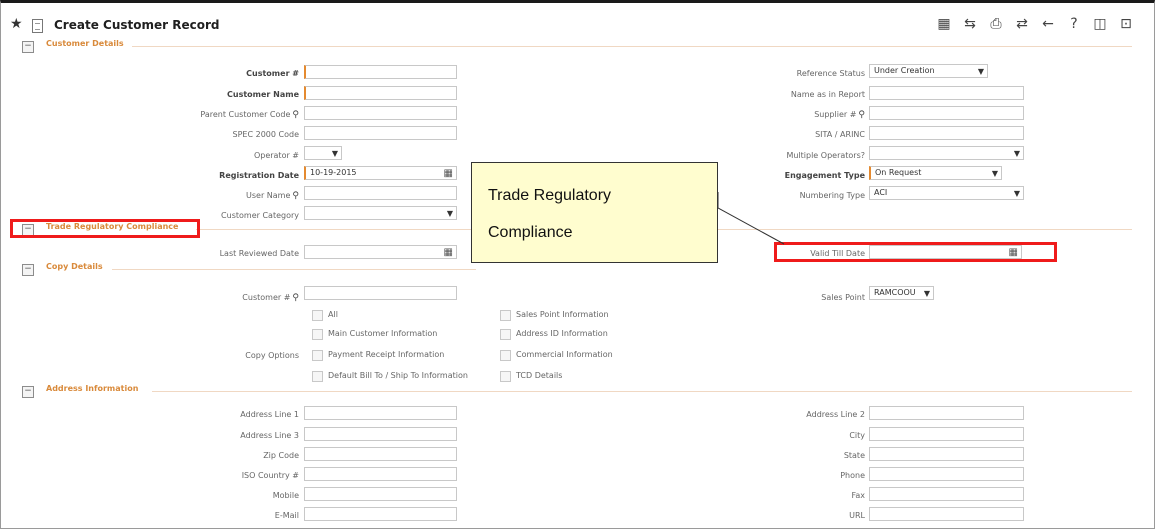 Image resolution: width=1157 pixels, height=531 pixels. What do you see at coordinates (564, 354) in the screenshot?
I see `checkbox-label: Commercial Information` at bounding box center [564, 354].